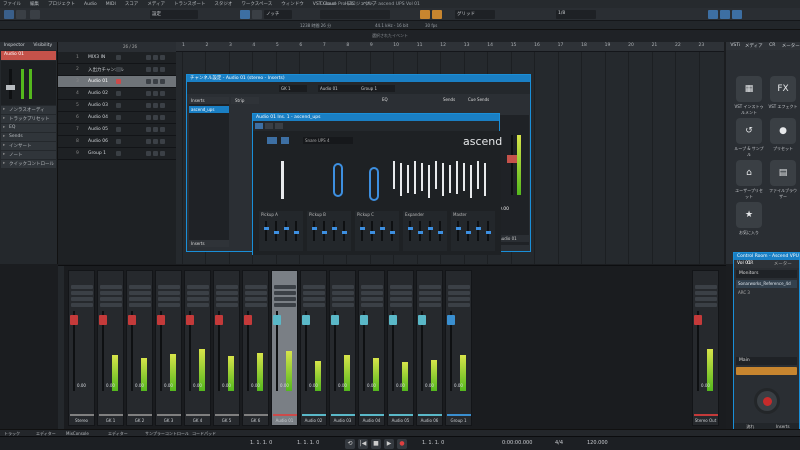  I want to click on time-signature: 4/4, so click(559, 443).